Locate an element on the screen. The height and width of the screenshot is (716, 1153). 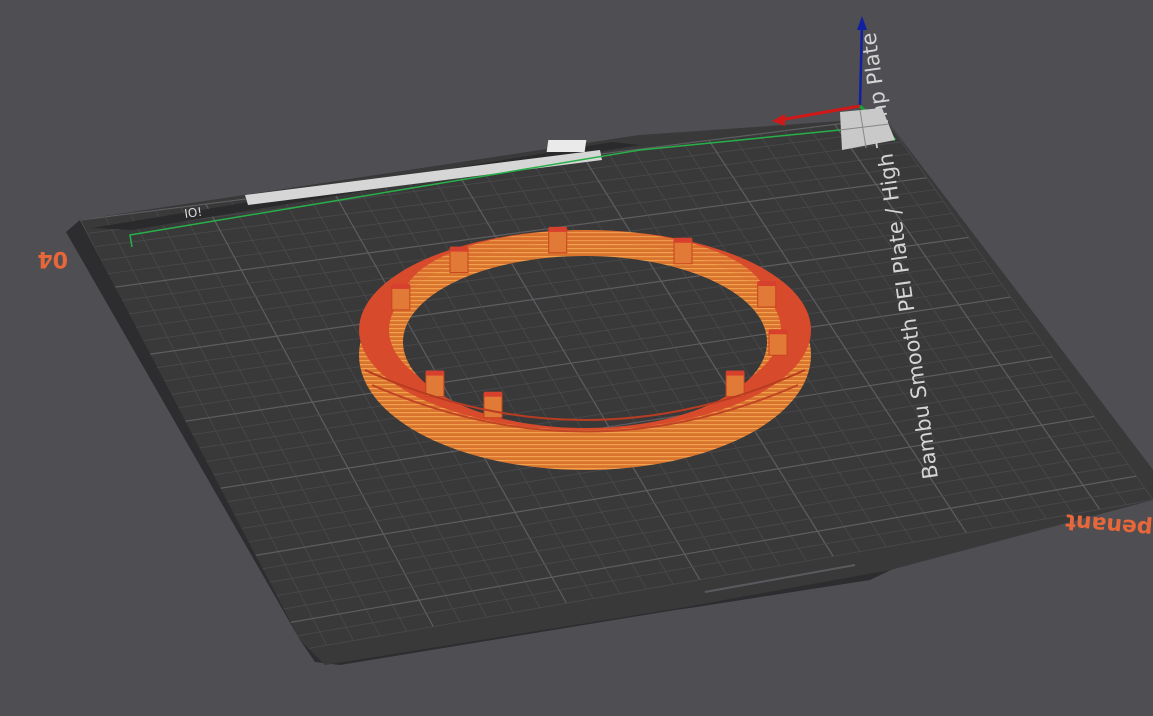
plate-number-label: 04 is located at coordinates (52, 258).